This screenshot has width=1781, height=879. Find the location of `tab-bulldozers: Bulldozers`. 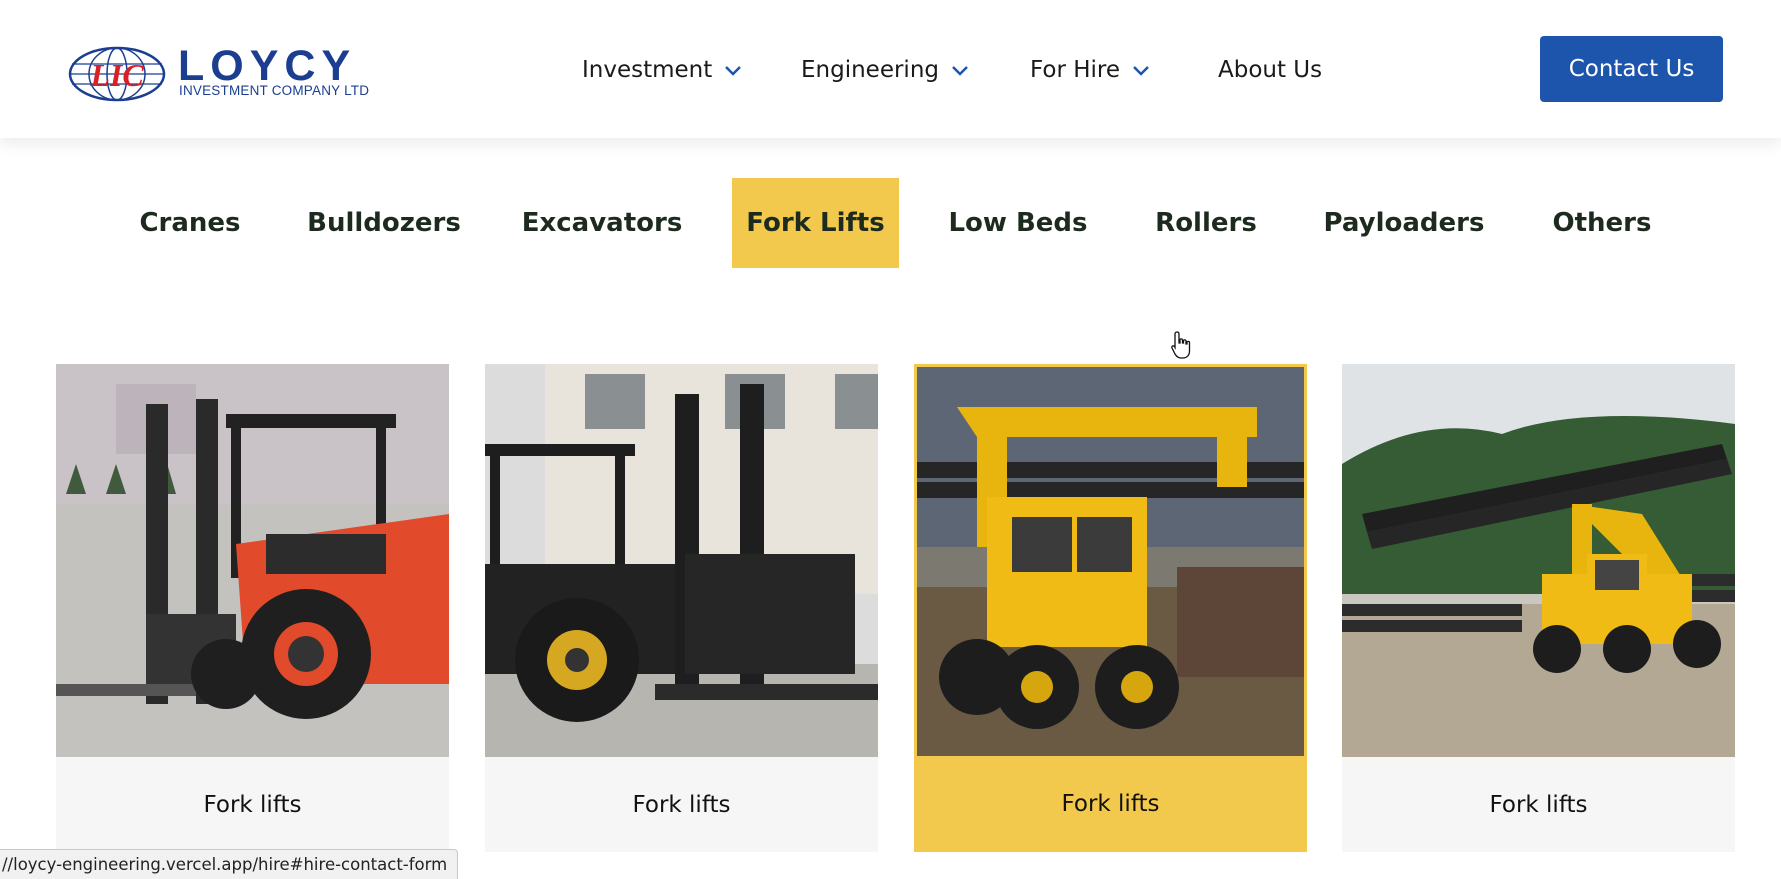

tab-bulldozers: Bulldozers is located at coordinates (384, 223).